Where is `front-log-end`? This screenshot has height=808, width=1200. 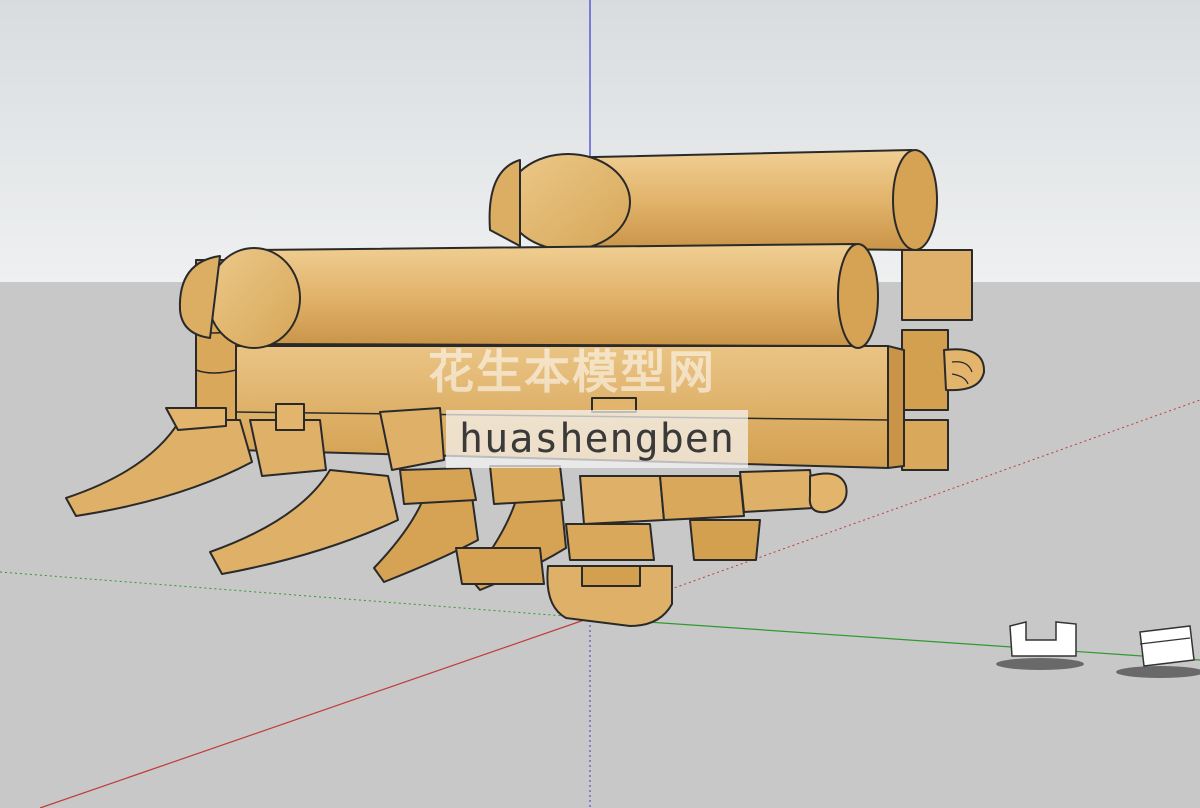 front-log-end is located at coordinates (858, 296).